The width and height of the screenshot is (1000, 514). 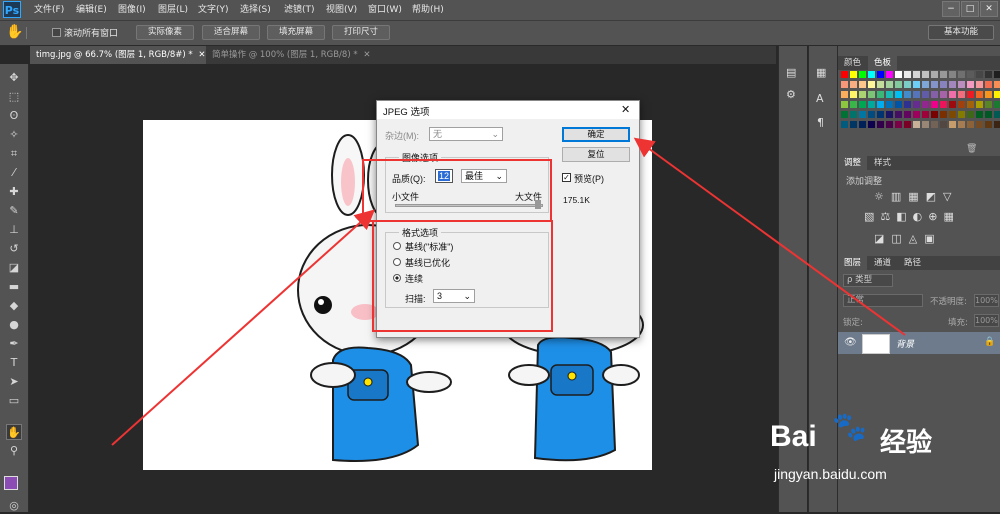 I want to click on paragraph-icon: ¶, so click(x=820, y=122).